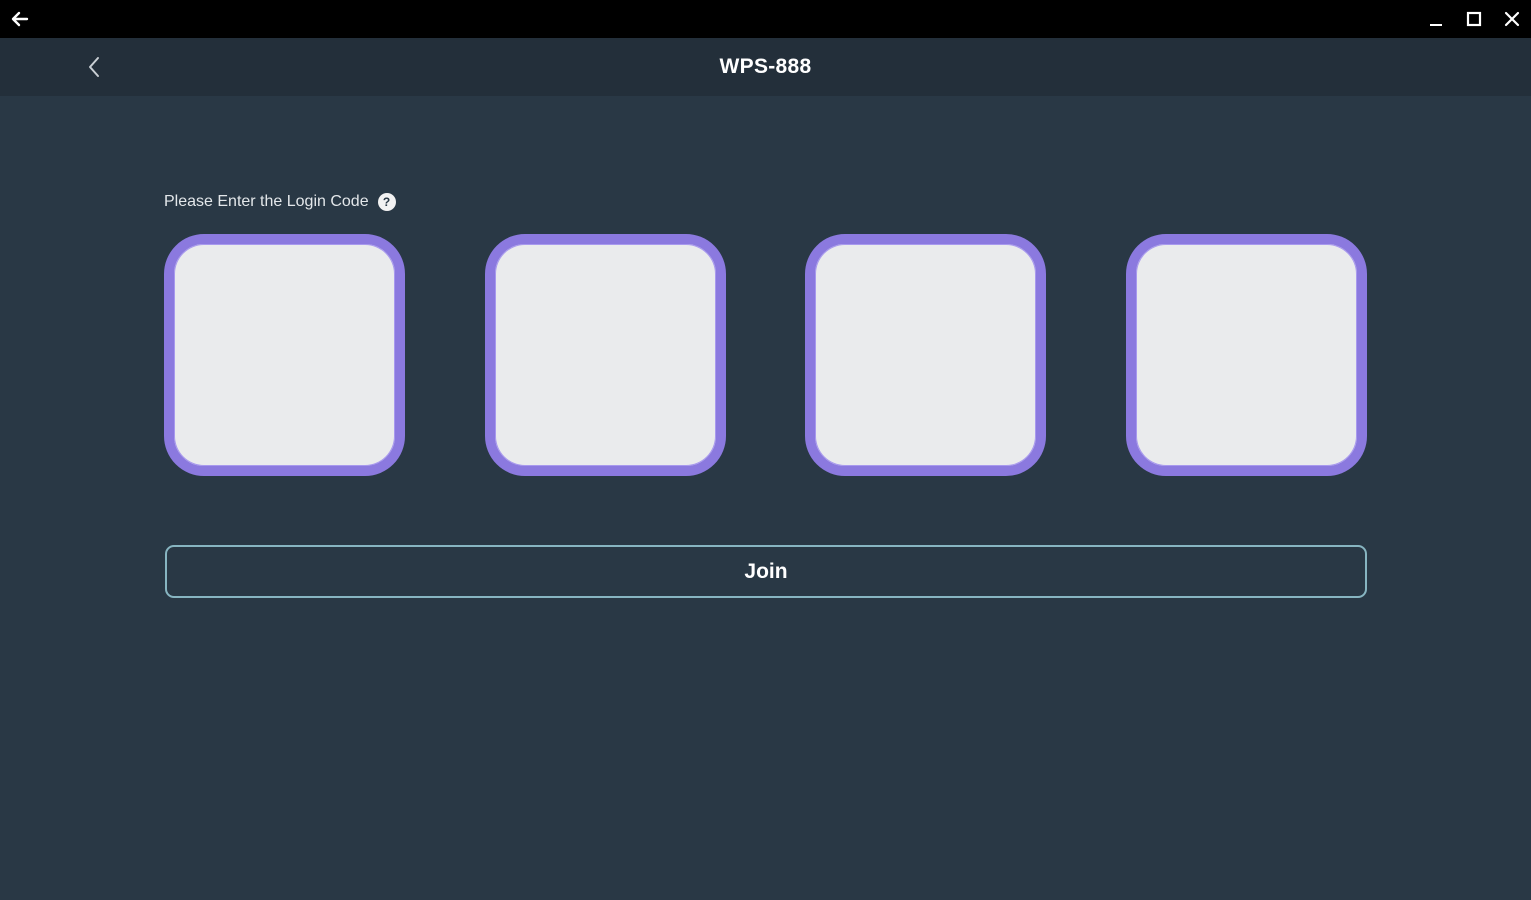 The height and width of the screenshot is (900, 1531). I want to click on window-controls, so click(1474, 19).